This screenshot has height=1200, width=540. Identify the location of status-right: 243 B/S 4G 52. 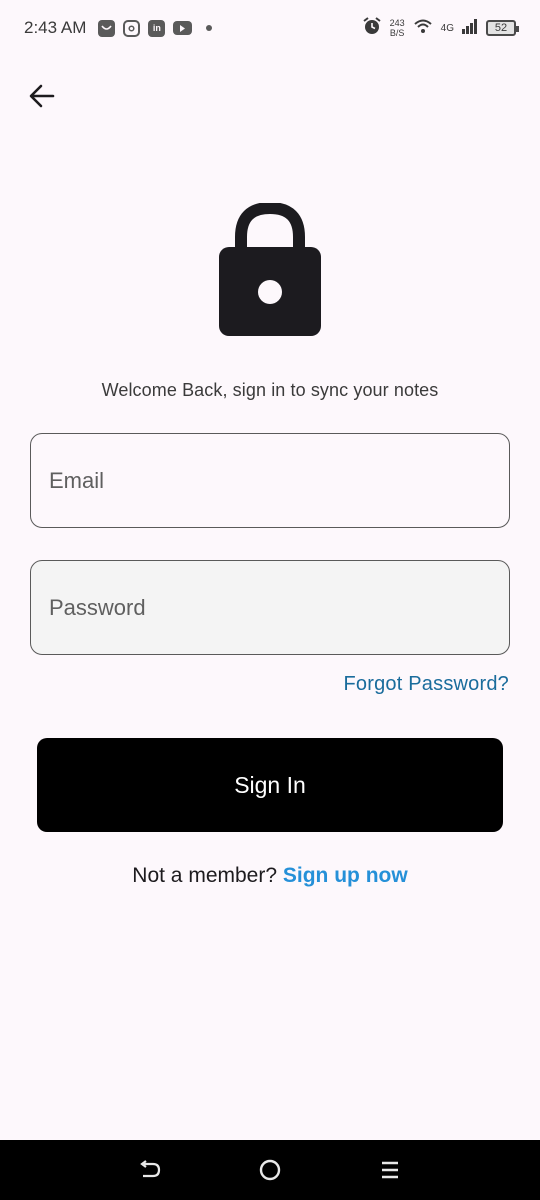
(440, 28).